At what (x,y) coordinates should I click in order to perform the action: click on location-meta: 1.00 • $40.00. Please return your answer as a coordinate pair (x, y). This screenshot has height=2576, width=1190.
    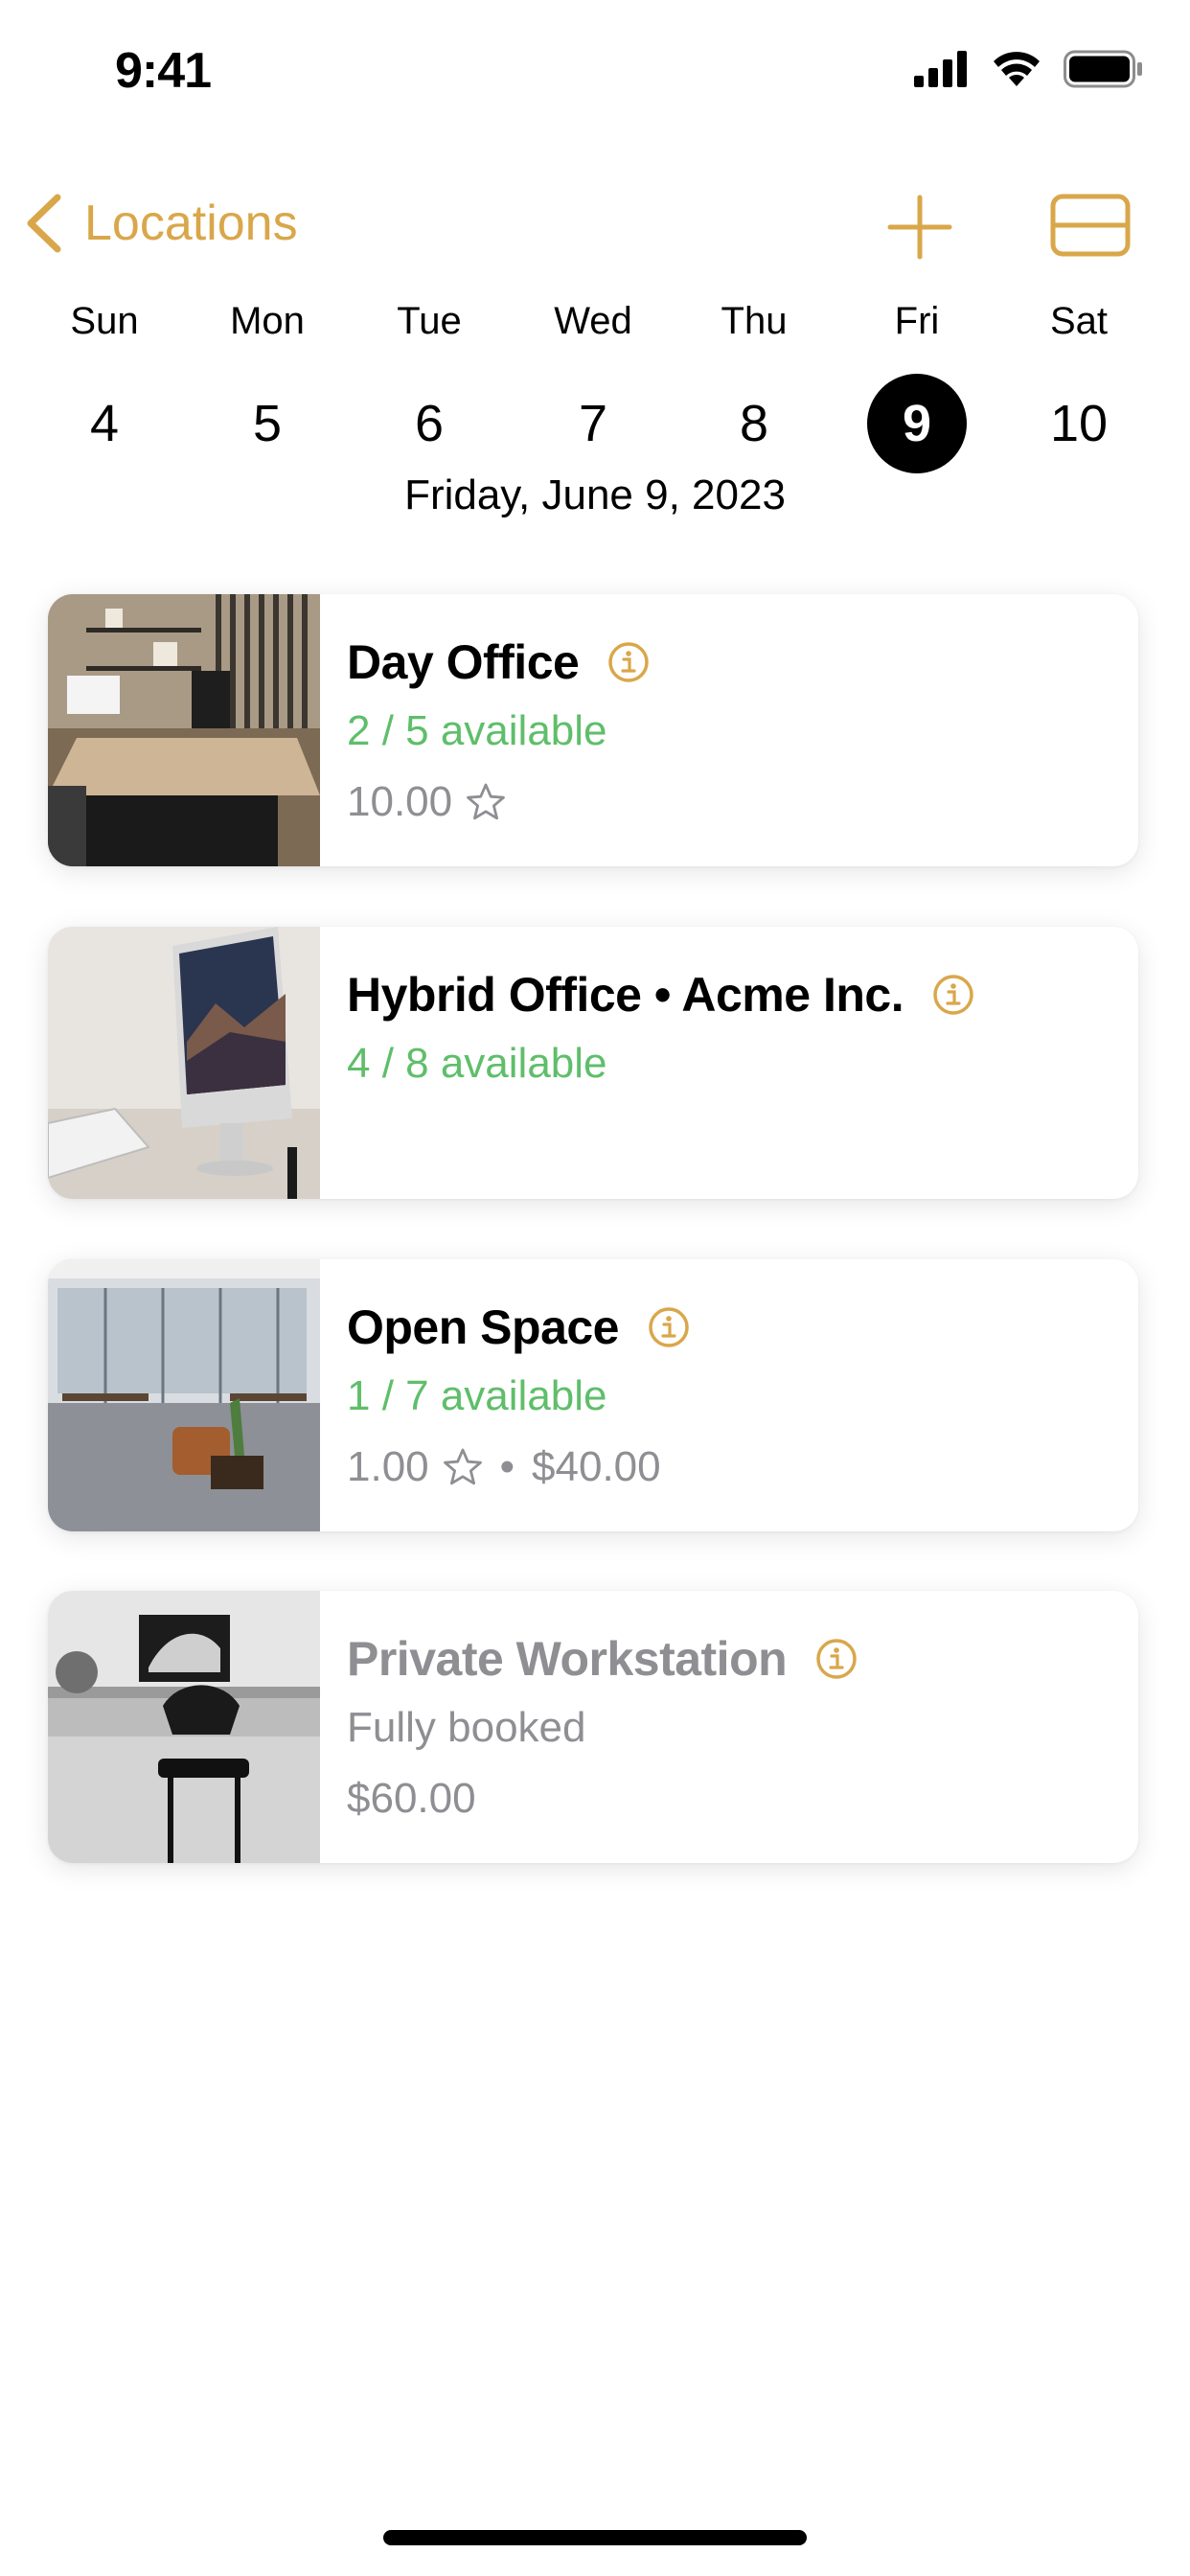
    Looking at the image, I should click on (733, 1467).